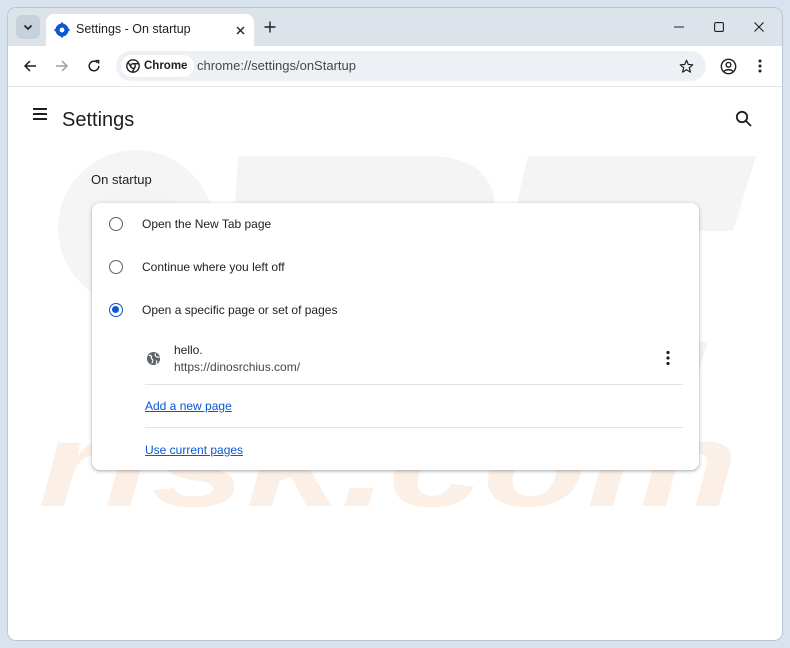 The width and height of the screenshot is (790, 648). What do you see at coordinates (395, 86) in the screenshot?
I see `content-divider` at bounding box center [395, 86].